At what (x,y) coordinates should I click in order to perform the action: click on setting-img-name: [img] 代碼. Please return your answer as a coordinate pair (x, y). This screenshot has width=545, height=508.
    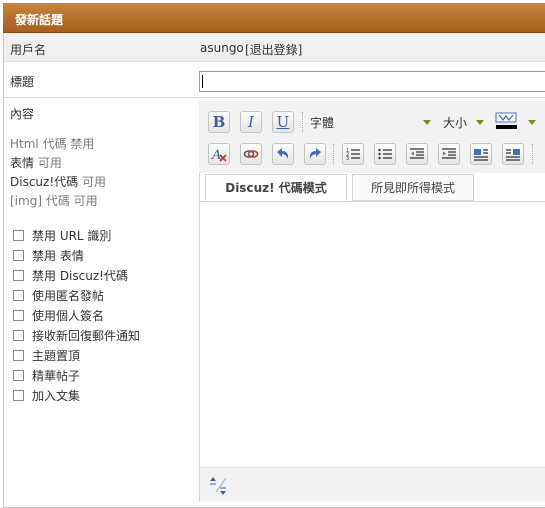
    Looking at the image, I should click on (40, 201).